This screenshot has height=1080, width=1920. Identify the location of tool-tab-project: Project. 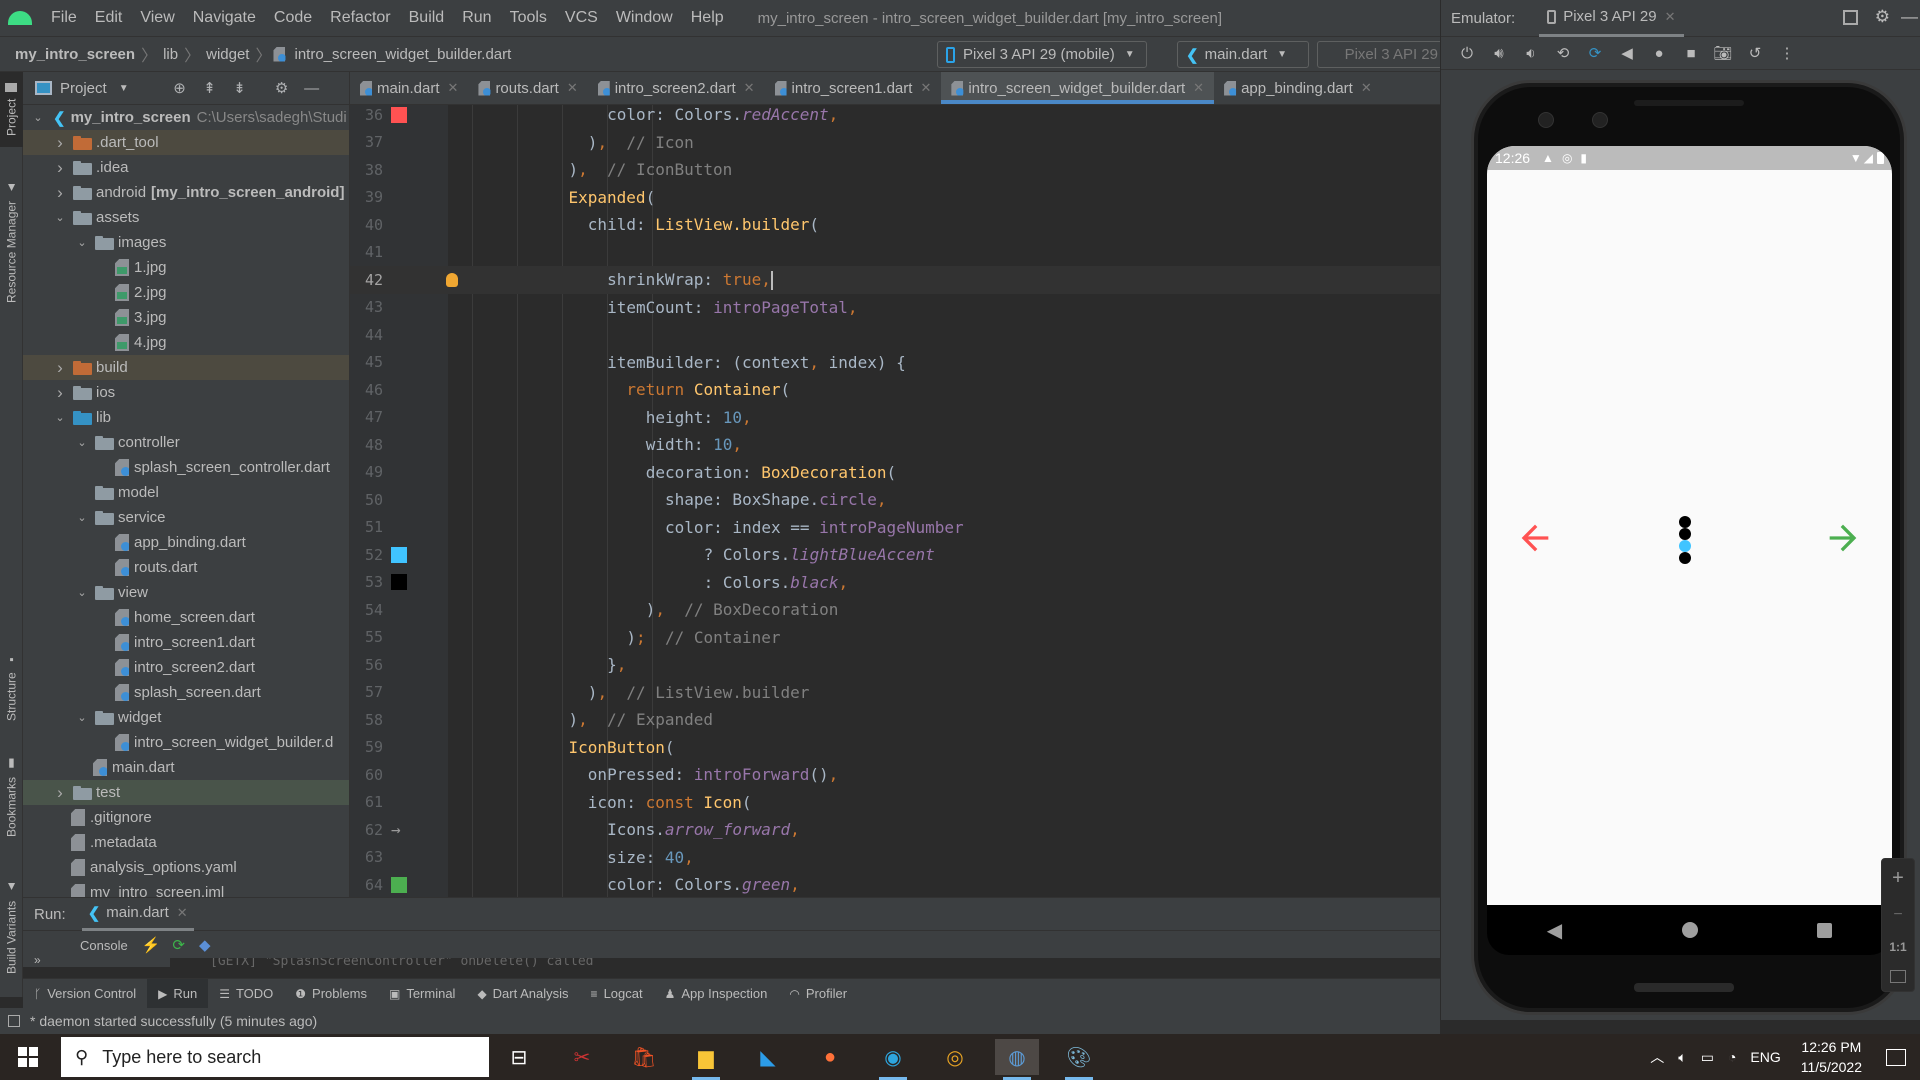
(11, 109).